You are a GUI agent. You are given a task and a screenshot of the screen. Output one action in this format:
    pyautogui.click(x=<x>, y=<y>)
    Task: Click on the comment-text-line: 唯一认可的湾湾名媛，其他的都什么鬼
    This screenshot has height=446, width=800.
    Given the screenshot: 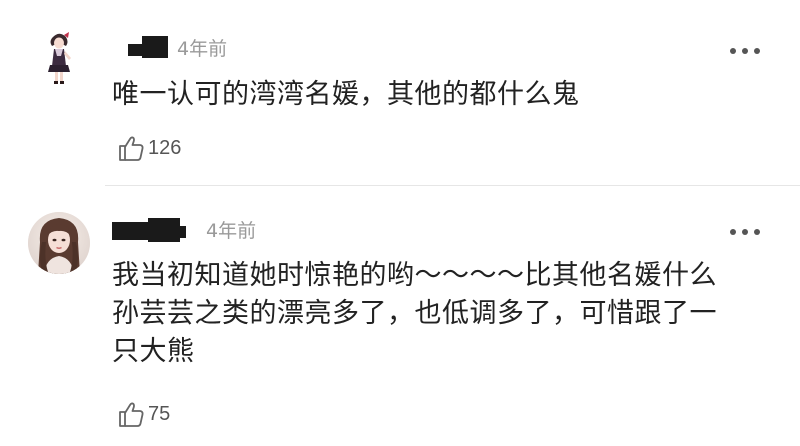 What is the action you would take?
    pyautogui.click(x=346, y=94)
    